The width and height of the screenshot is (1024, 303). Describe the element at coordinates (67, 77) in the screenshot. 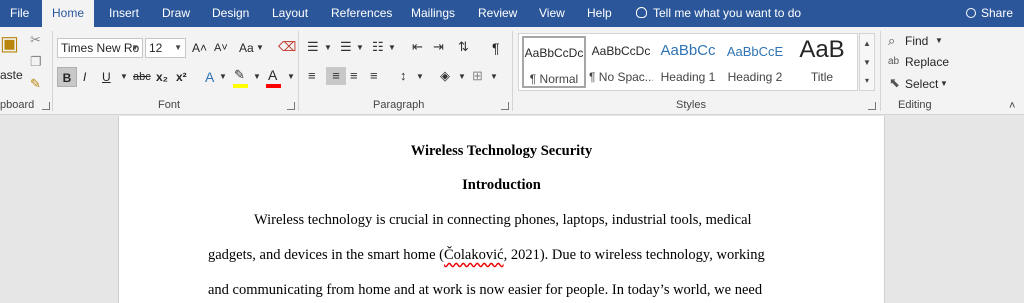

I see `bold-button: B` at that location.